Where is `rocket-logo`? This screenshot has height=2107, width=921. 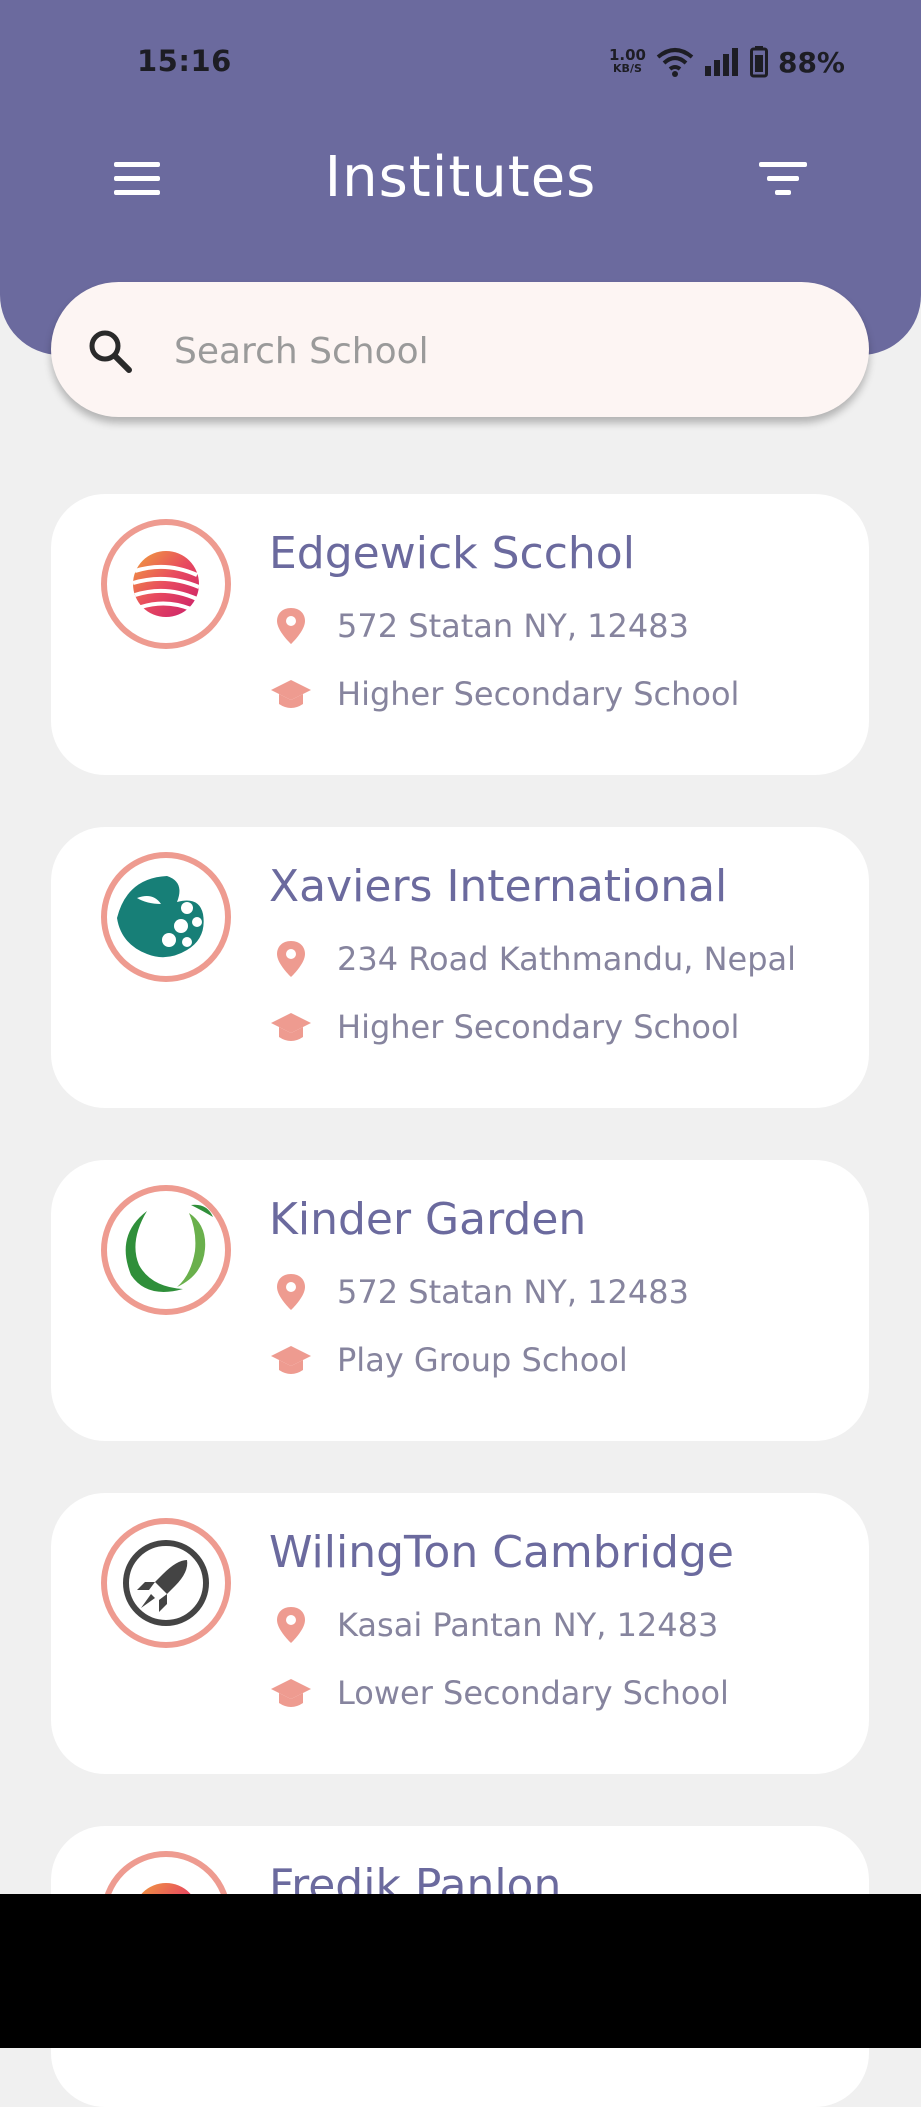 rocket-logo is located at coordinates (166, 1583).